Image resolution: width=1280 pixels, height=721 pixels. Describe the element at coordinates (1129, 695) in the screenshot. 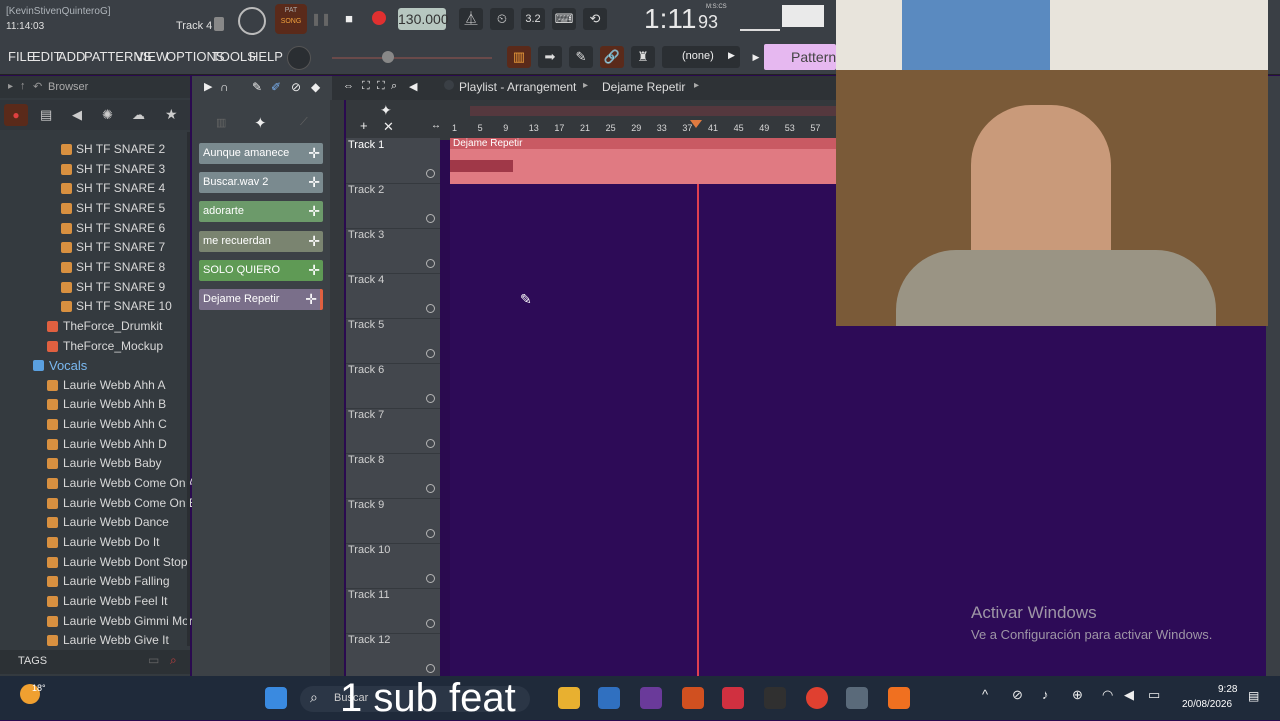

I see `volume-icon: ◀` at that location.